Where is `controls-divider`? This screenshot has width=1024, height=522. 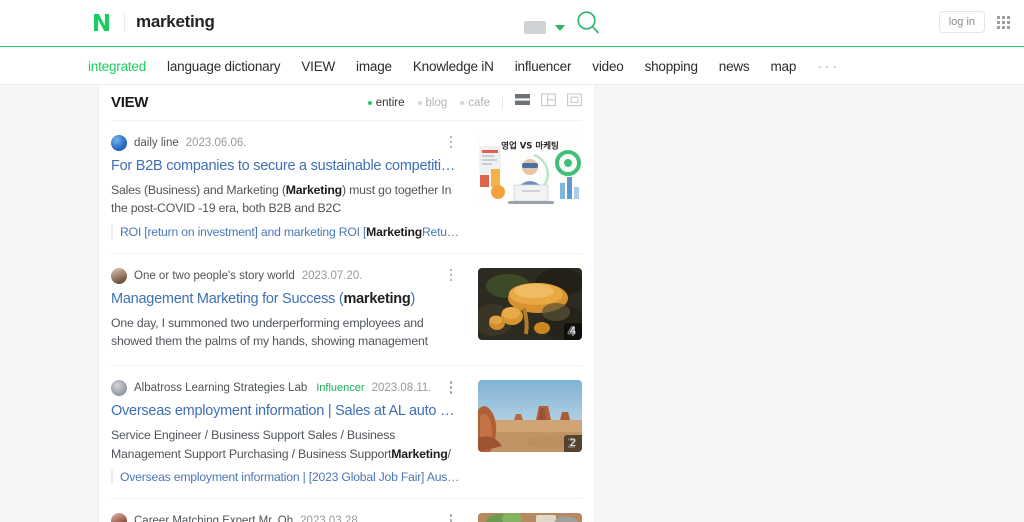 controls-divider is located at coordinates (502, 102).